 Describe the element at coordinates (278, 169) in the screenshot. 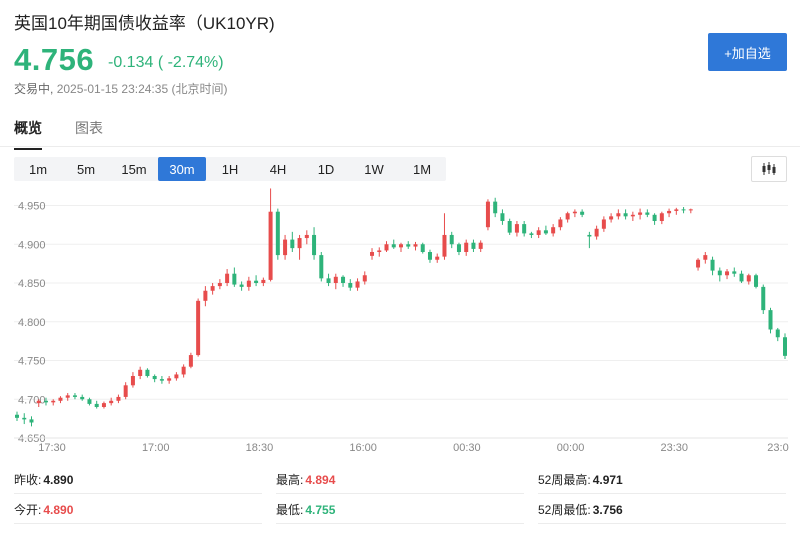

I see `period-4h: 4H` at that location.